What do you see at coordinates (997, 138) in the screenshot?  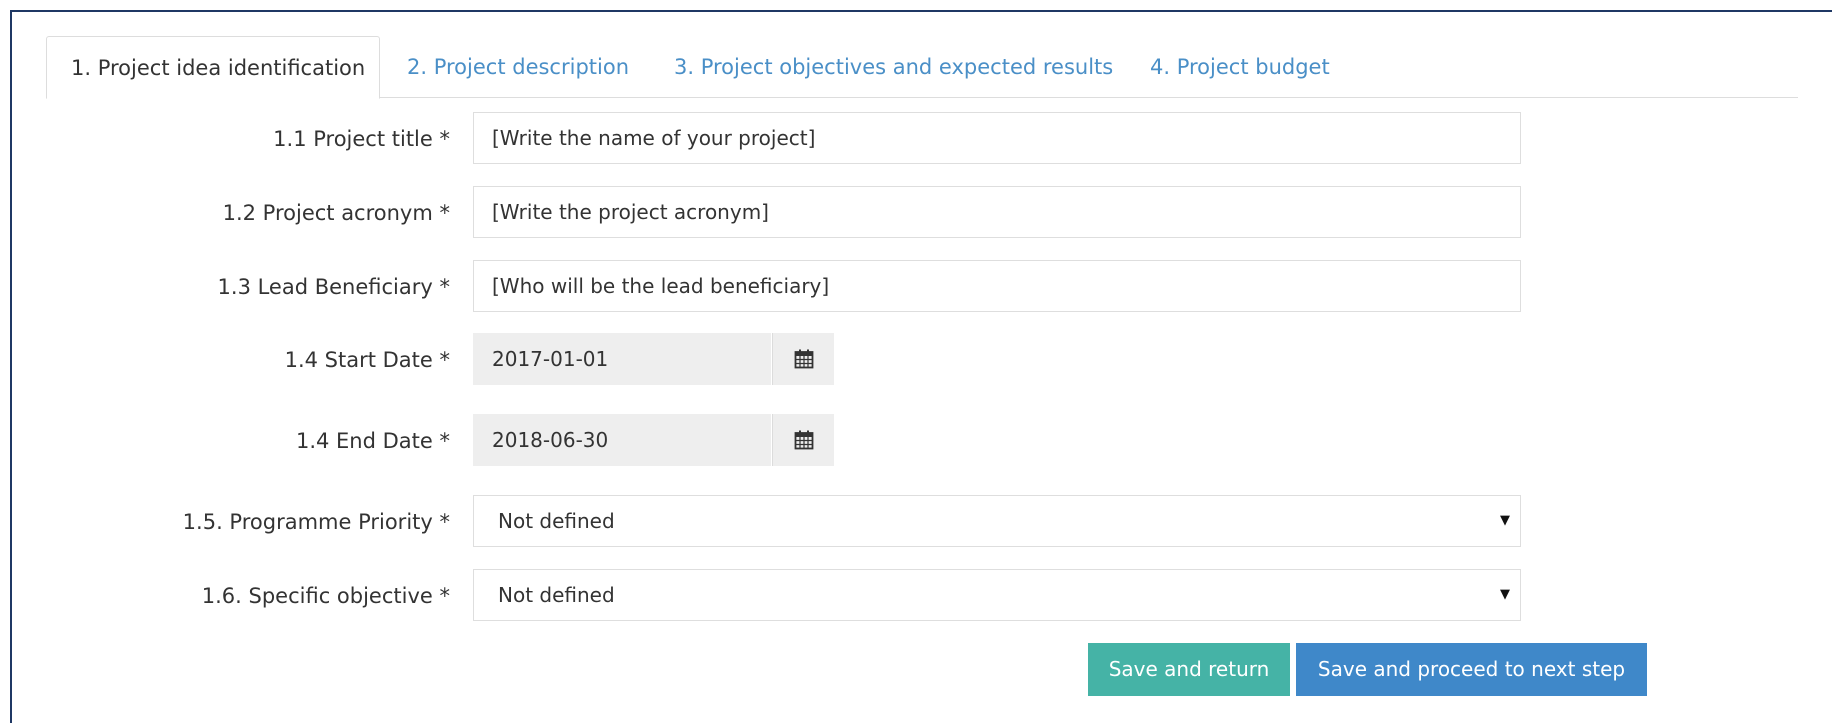 I see `project-title-input` at bounding box center [997, 138].